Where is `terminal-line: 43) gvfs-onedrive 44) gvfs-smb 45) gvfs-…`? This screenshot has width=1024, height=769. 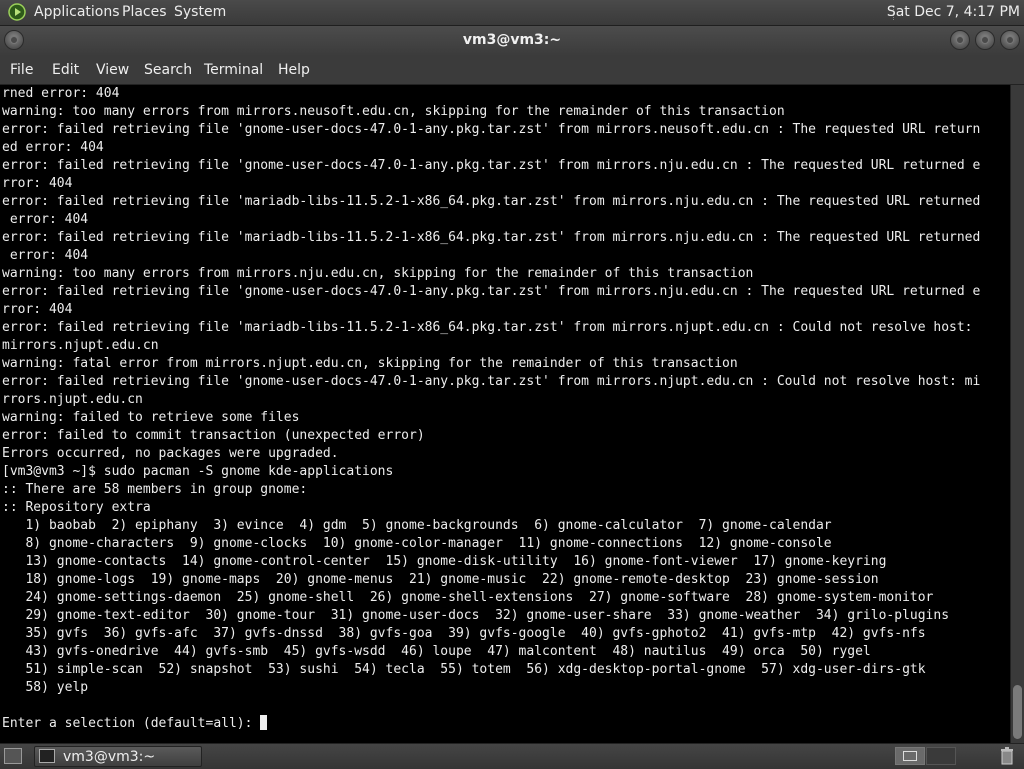 terminal-line: 43) gvfs-onedrive 44) gvfs-smb 45) gvfs-… is located at coordinates (436, 651).